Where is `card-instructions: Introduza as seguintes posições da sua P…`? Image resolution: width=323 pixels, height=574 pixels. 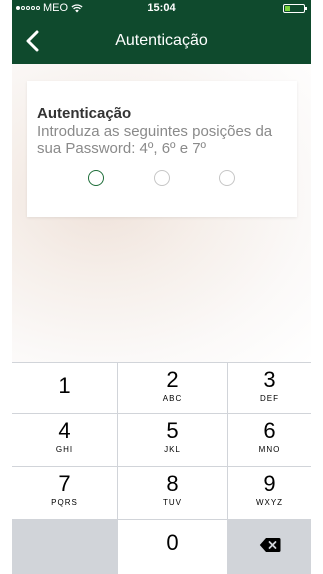 card-instructions: Introduza as seguintes posições da sua P… is located at coordinates (155, 140).